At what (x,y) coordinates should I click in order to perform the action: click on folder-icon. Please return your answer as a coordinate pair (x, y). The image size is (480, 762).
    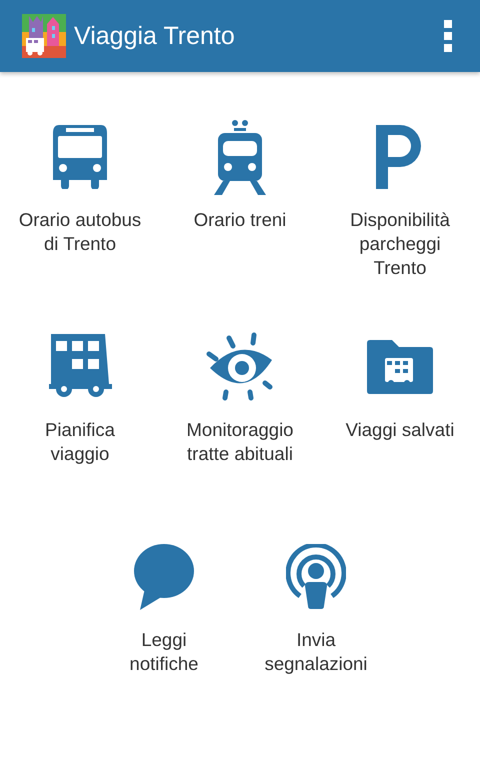
    Looking at the image, I should click on (400, 367).